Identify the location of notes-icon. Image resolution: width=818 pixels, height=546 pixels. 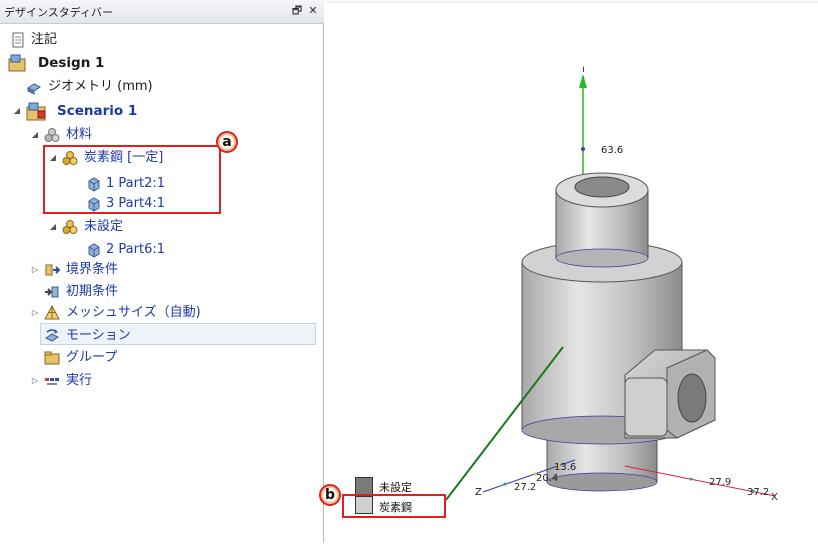
(18, 40).